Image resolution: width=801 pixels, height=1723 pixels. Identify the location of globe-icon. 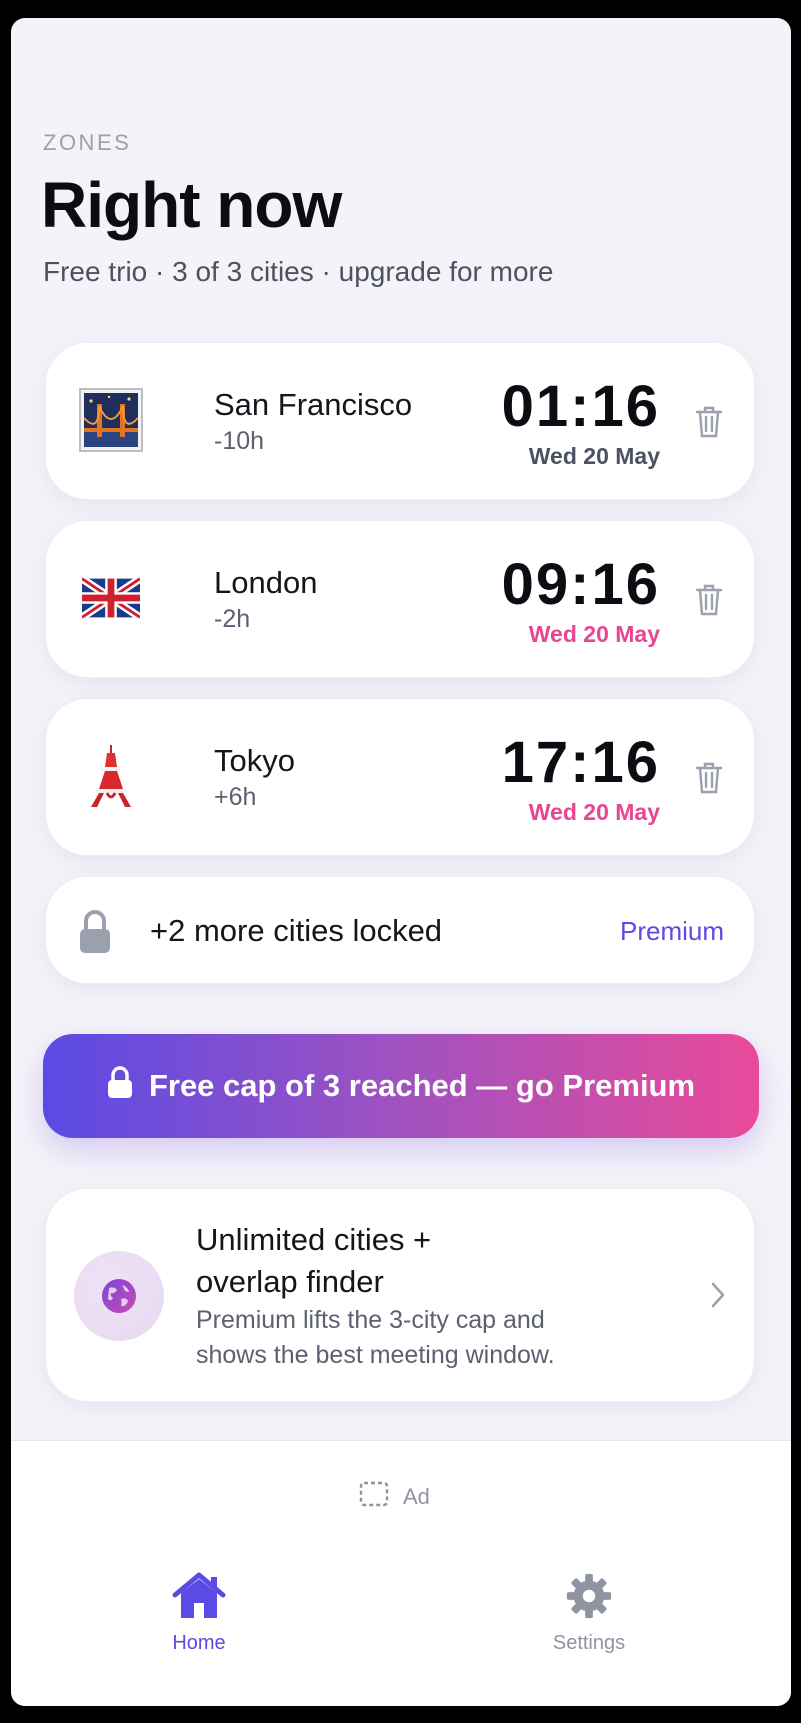
(119, 1296).